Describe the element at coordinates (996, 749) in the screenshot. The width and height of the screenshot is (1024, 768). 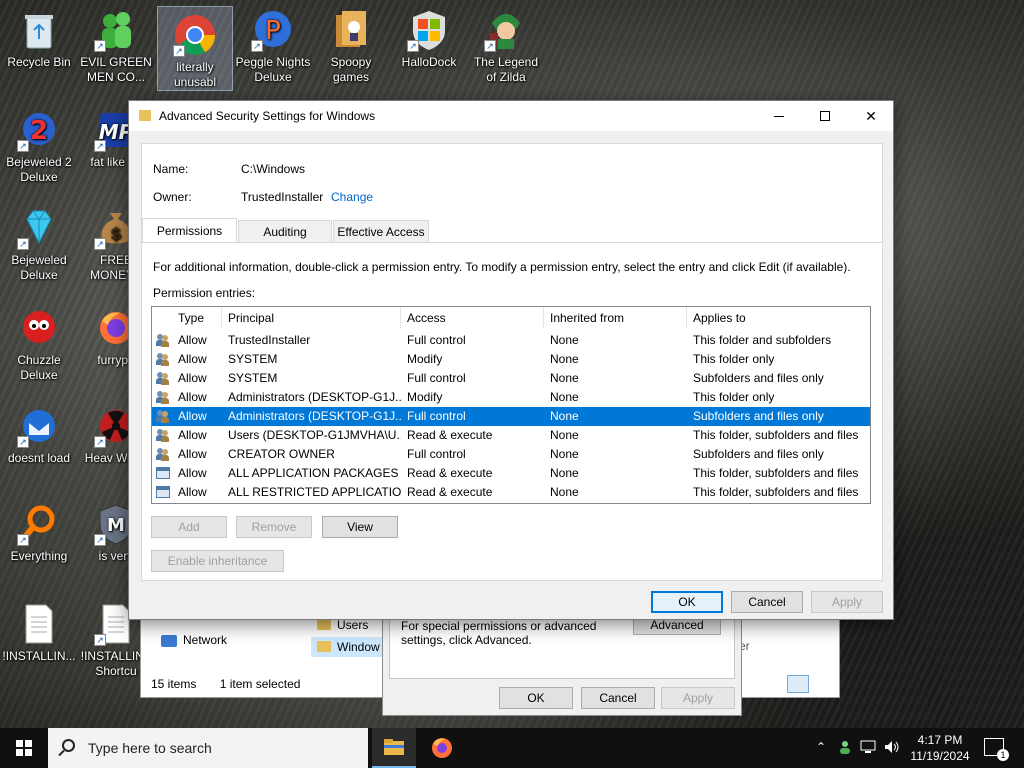
I see `notification-center-icon: 1` at that location.